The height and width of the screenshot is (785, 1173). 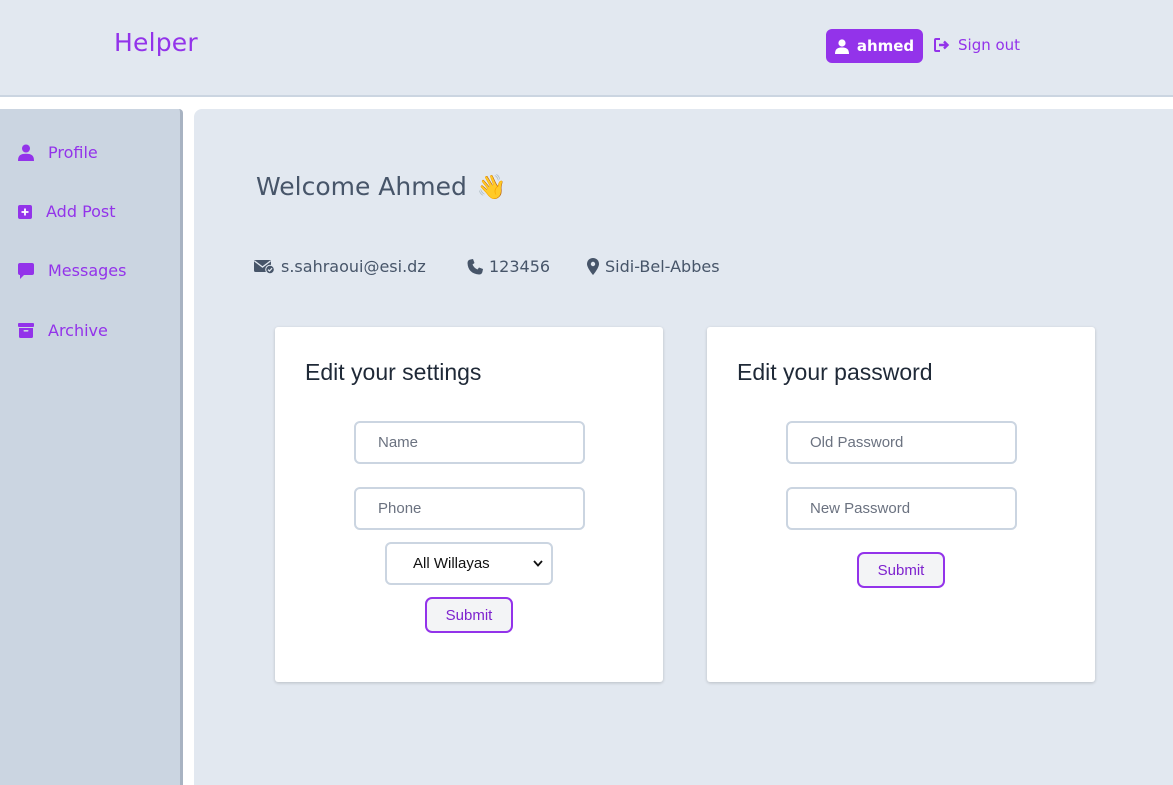 What do you see at coordinates (475, 266) in the screenshot?
I see `phone-icon` at bounding box center [475, 266].